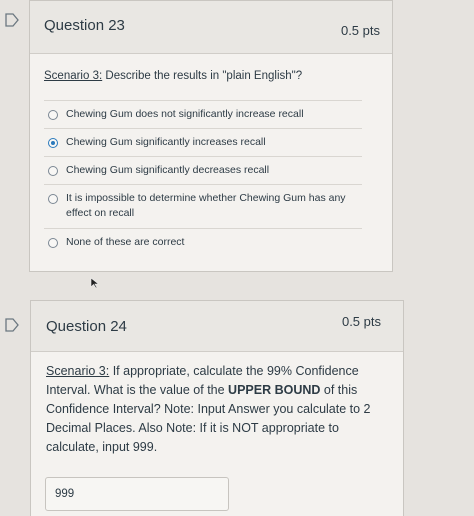  I want to click on prompt-bold-text: UPPER BOUND, so click(274, 390).